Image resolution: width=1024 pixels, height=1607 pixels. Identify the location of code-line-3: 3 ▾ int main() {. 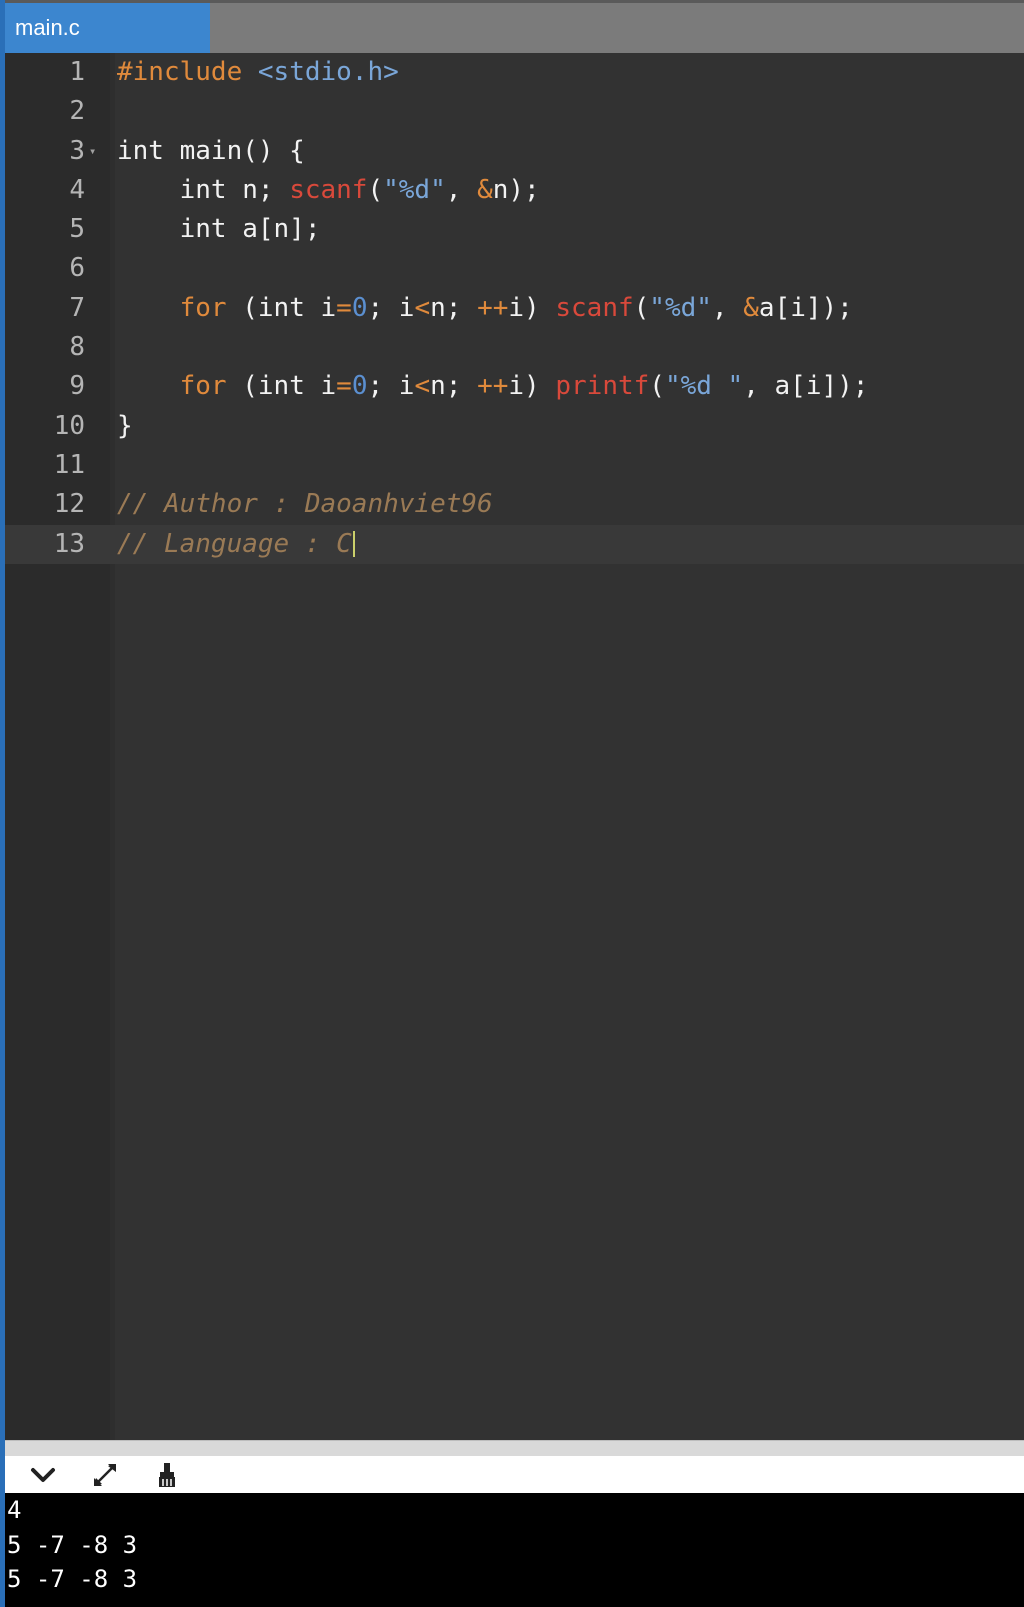
(514, 151).